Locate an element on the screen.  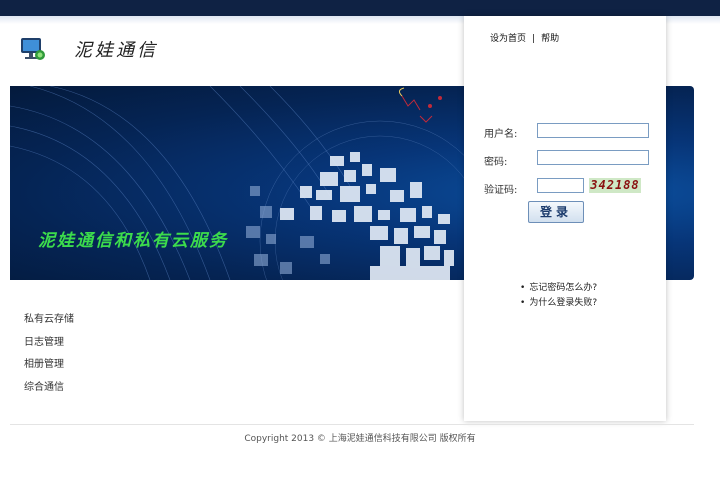
top-bar is located at coordinates (360, 8).